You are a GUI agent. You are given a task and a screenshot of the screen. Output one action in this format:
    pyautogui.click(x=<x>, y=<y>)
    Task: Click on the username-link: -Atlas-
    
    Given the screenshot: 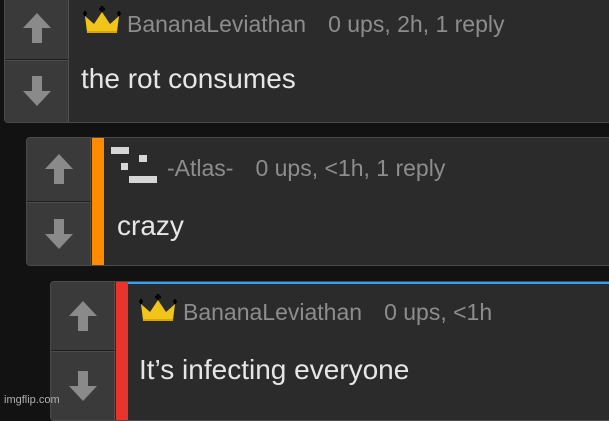 What is the action you would take?
    pyautogui.click(x=200, y=168)
    